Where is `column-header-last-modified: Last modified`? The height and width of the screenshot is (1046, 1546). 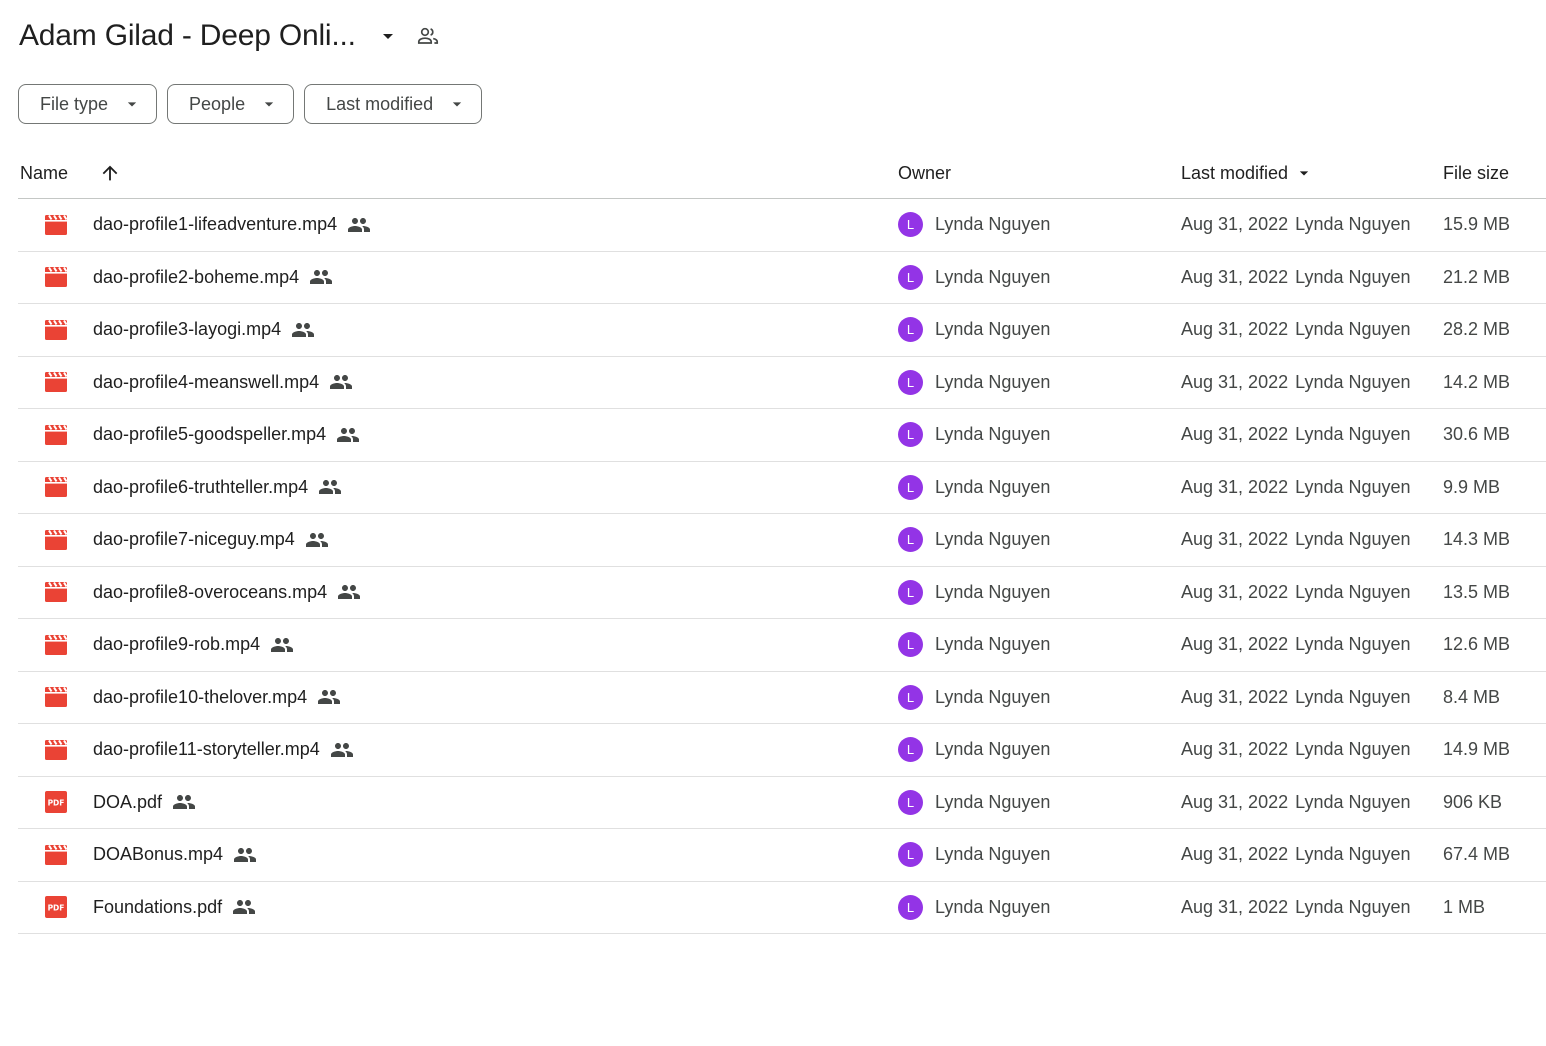
column-header-last-modified: Last modified is located at coordinates (1247, 173).